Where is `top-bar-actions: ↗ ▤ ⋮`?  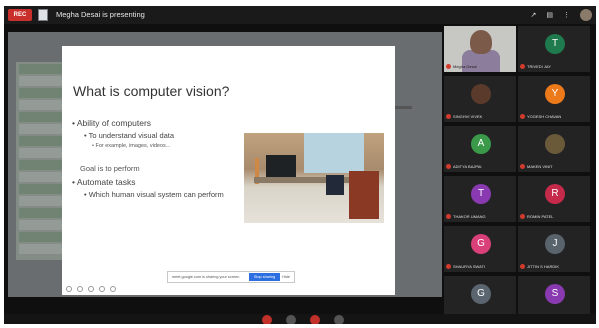 top-bar-actions: ↗ ▤ ⋮ is located at coordinates (561, 15).